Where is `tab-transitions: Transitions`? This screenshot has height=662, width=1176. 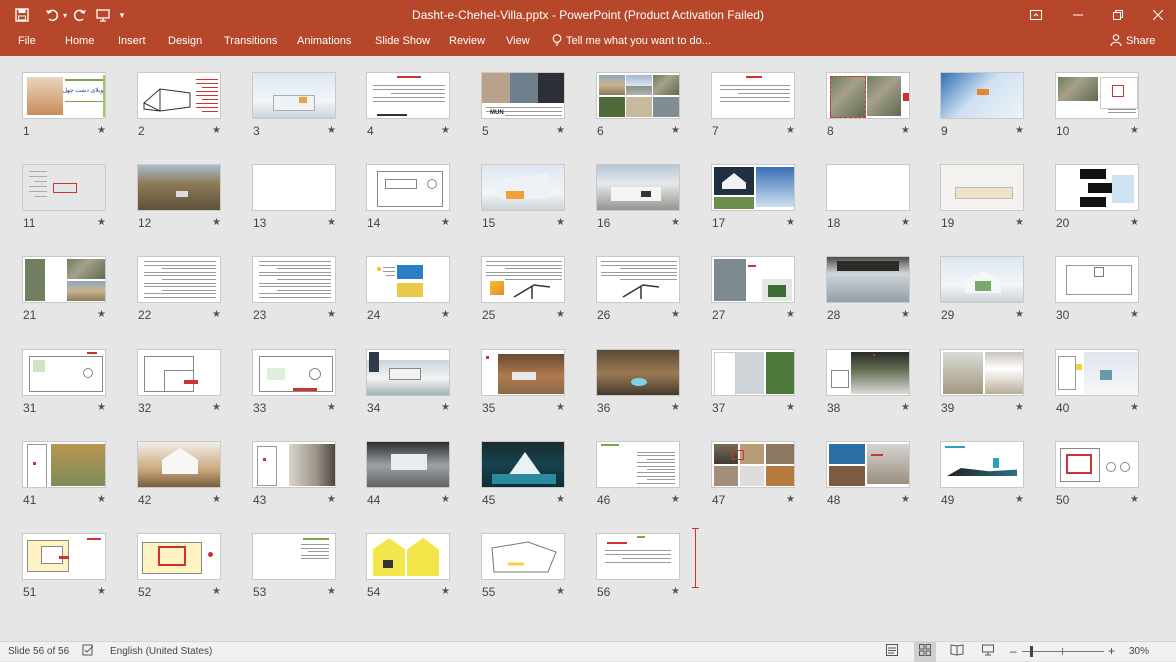
tab-transitions: Transitions is located at coordinates (250, 43).